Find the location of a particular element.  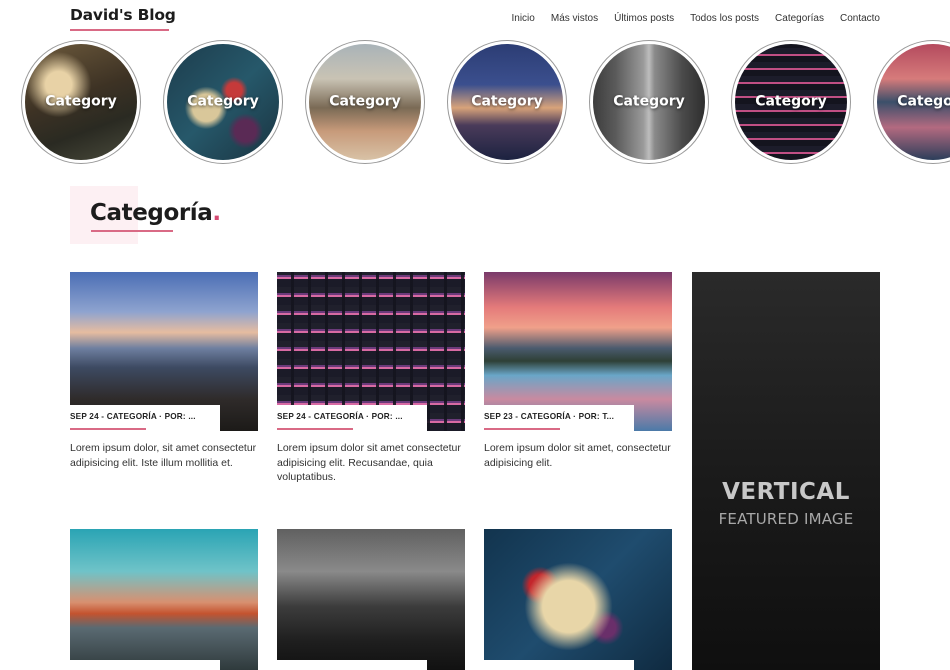

nav-ultimos-posts: Últimos posts is located at coordinates (644, 18).